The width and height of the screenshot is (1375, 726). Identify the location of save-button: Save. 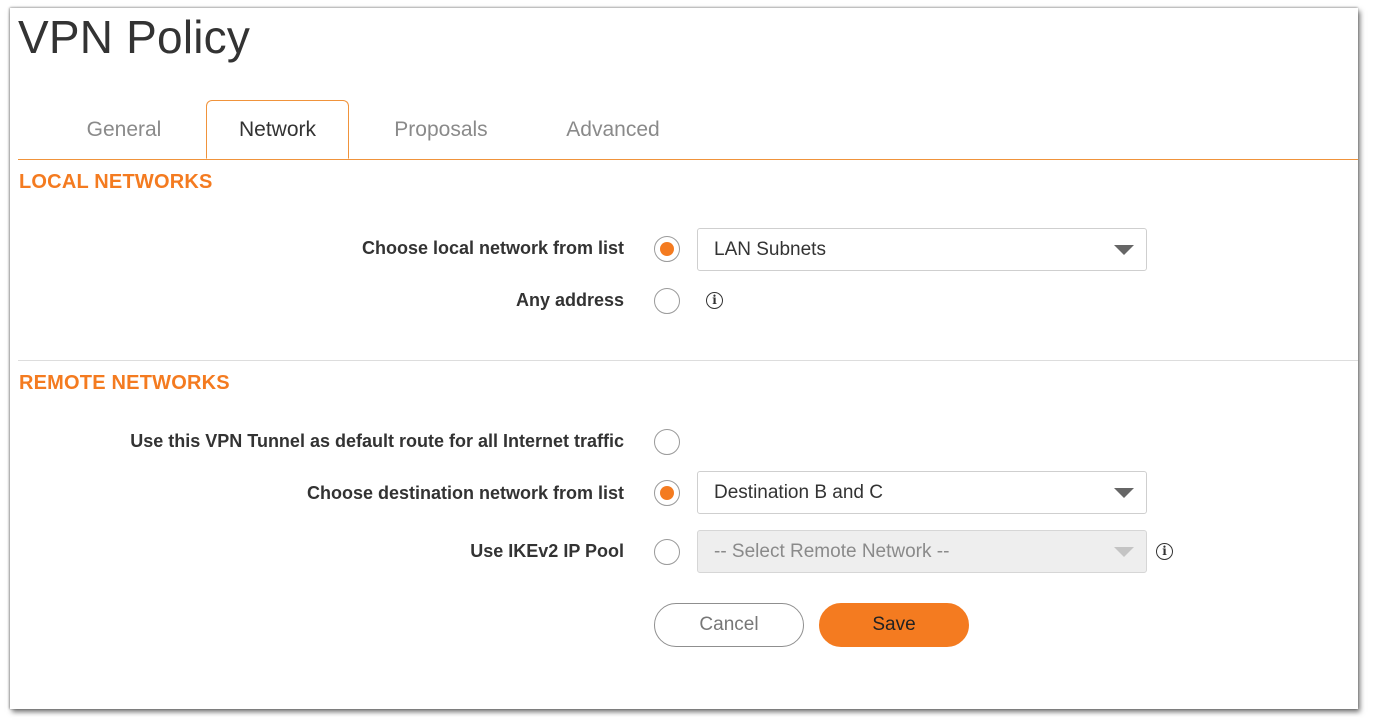
(894, 625).